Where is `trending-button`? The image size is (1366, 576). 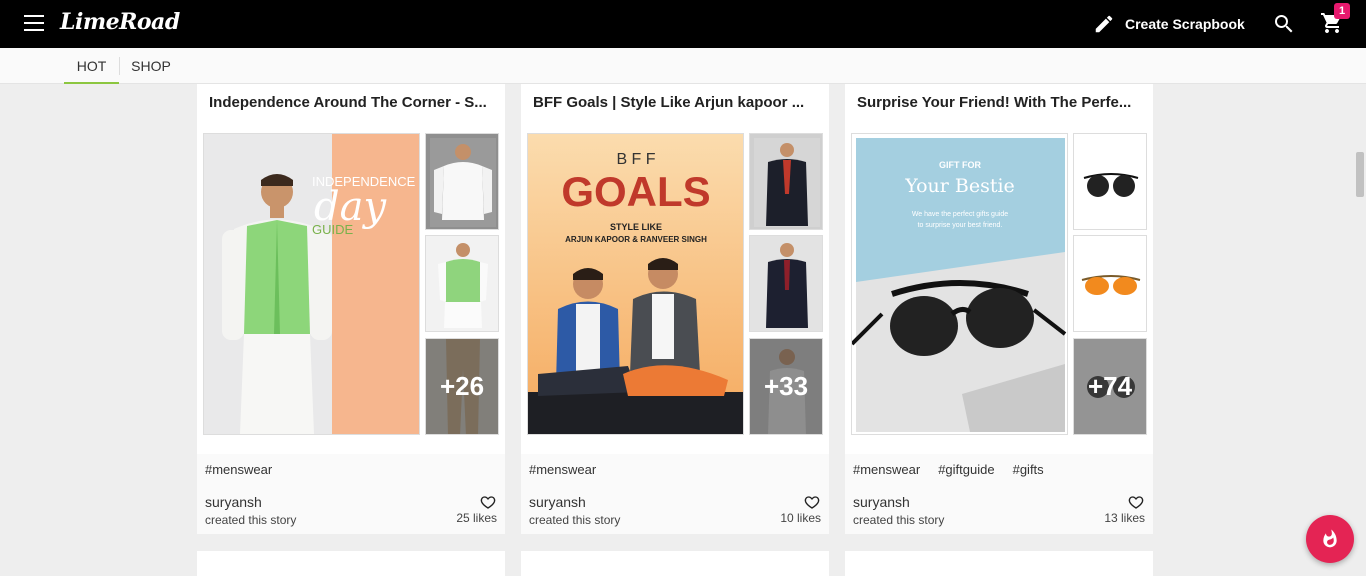 trending-button is located at coordinates (1330, 539).